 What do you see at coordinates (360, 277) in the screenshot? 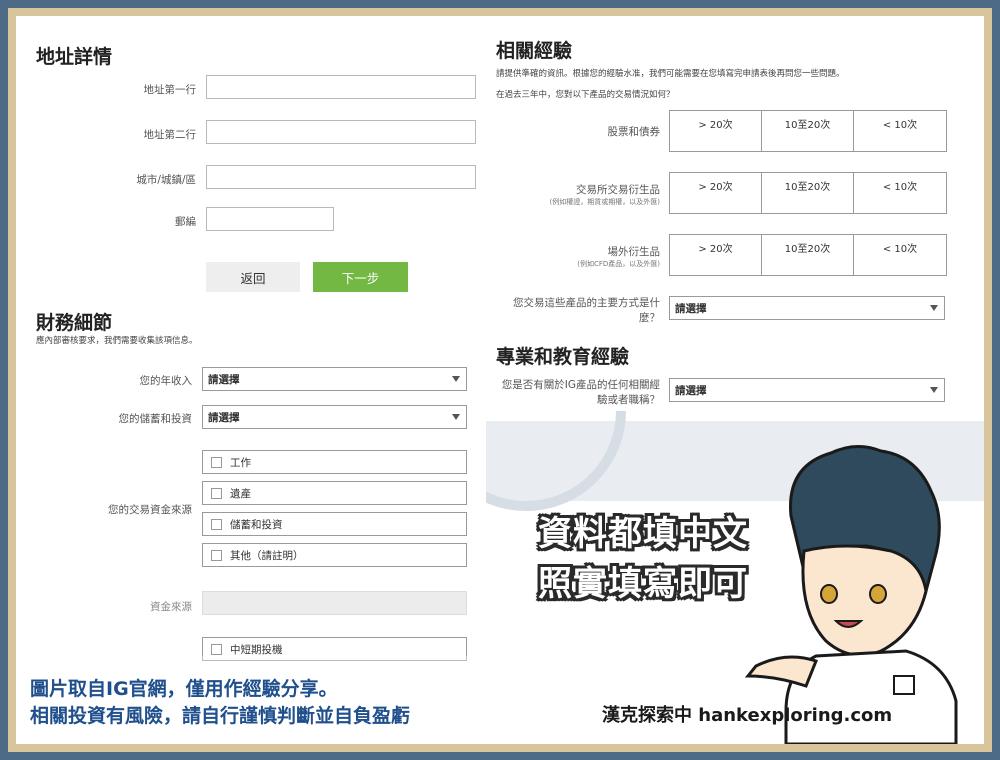
I see `next-button: 下一步` at bounding box center [360, 277].